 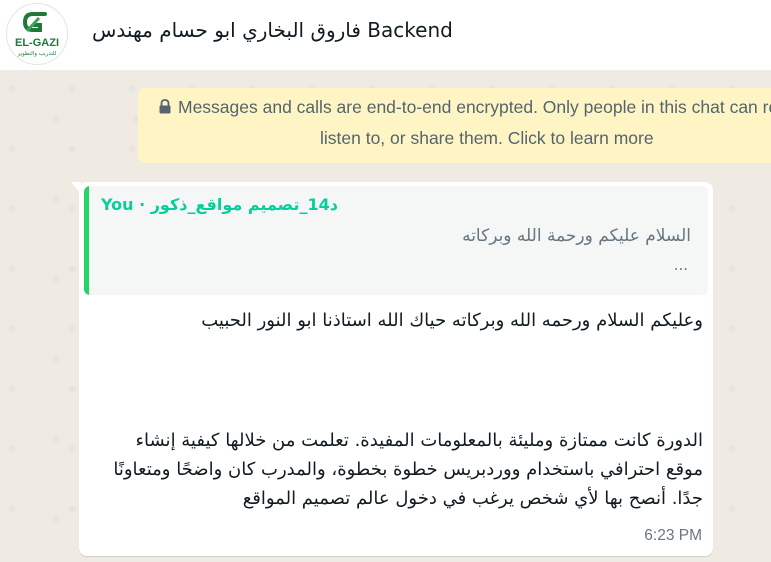 I want to click on quote-text: السلام عليكم ورحمة الله وبركاته, so click(x=576, y=236).